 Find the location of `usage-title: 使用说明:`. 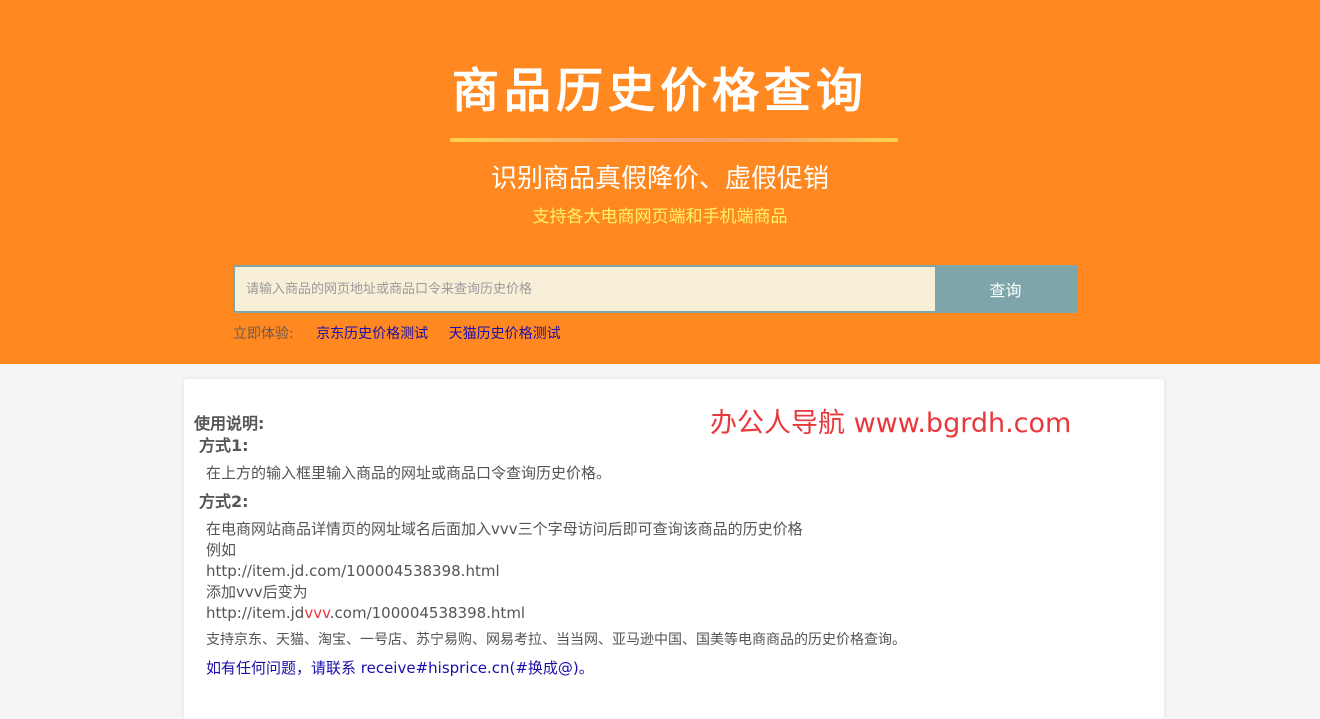

usage-title: 使用说明: is located at coordinates (229, 423).